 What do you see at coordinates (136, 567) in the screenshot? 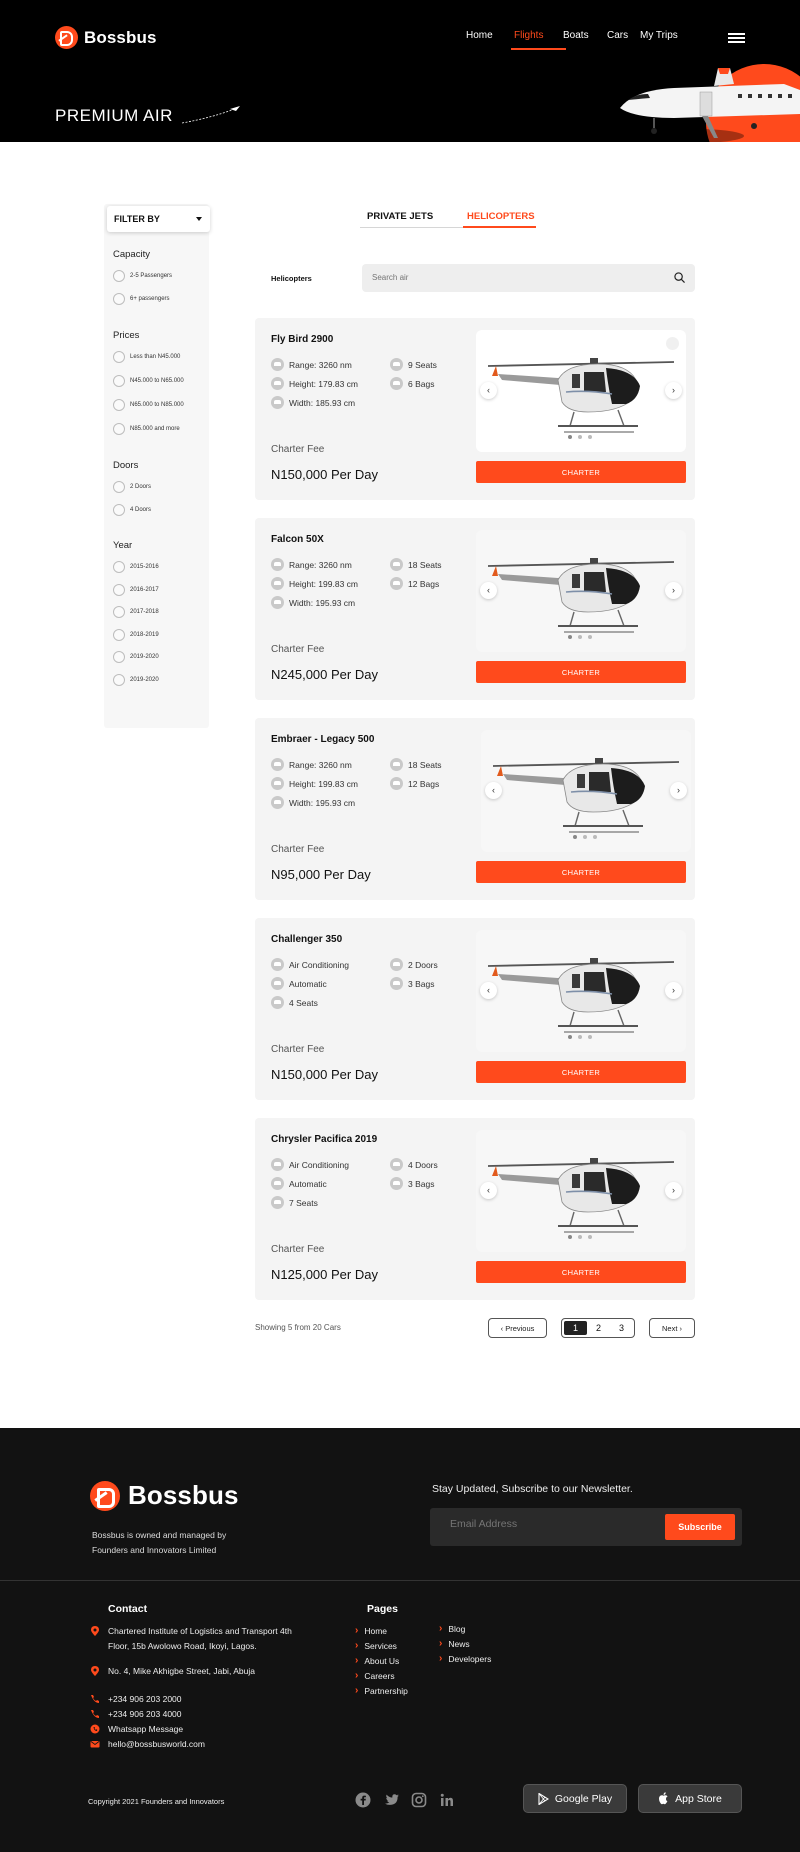
I see `filter-option: 2015-2016` at bounding box center [136, 567].